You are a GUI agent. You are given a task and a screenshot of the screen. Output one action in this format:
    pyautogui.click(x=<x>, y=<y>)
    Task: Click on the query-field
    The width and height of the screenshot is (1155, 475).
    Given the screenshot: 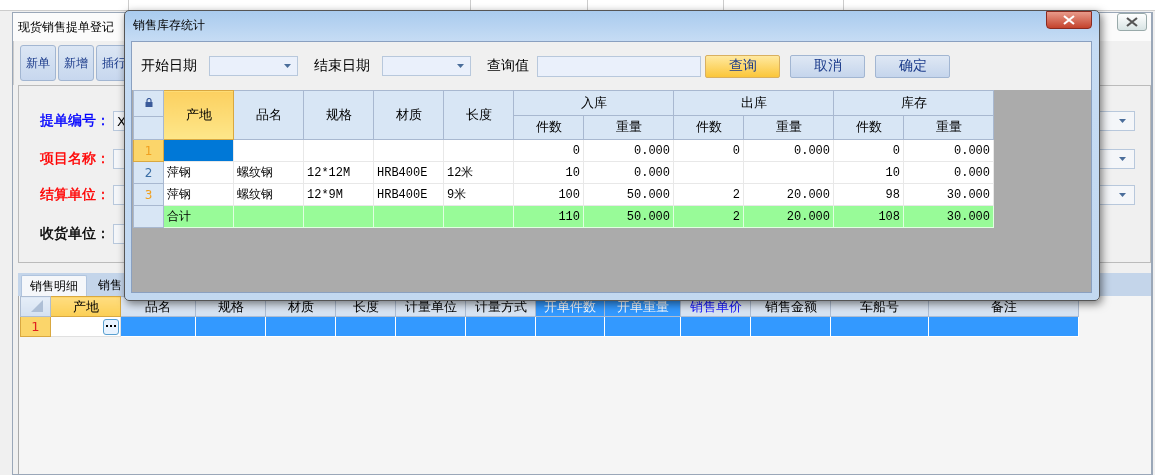 What is the action you would take?
    pyautogui.click(x=619, y=66)
    